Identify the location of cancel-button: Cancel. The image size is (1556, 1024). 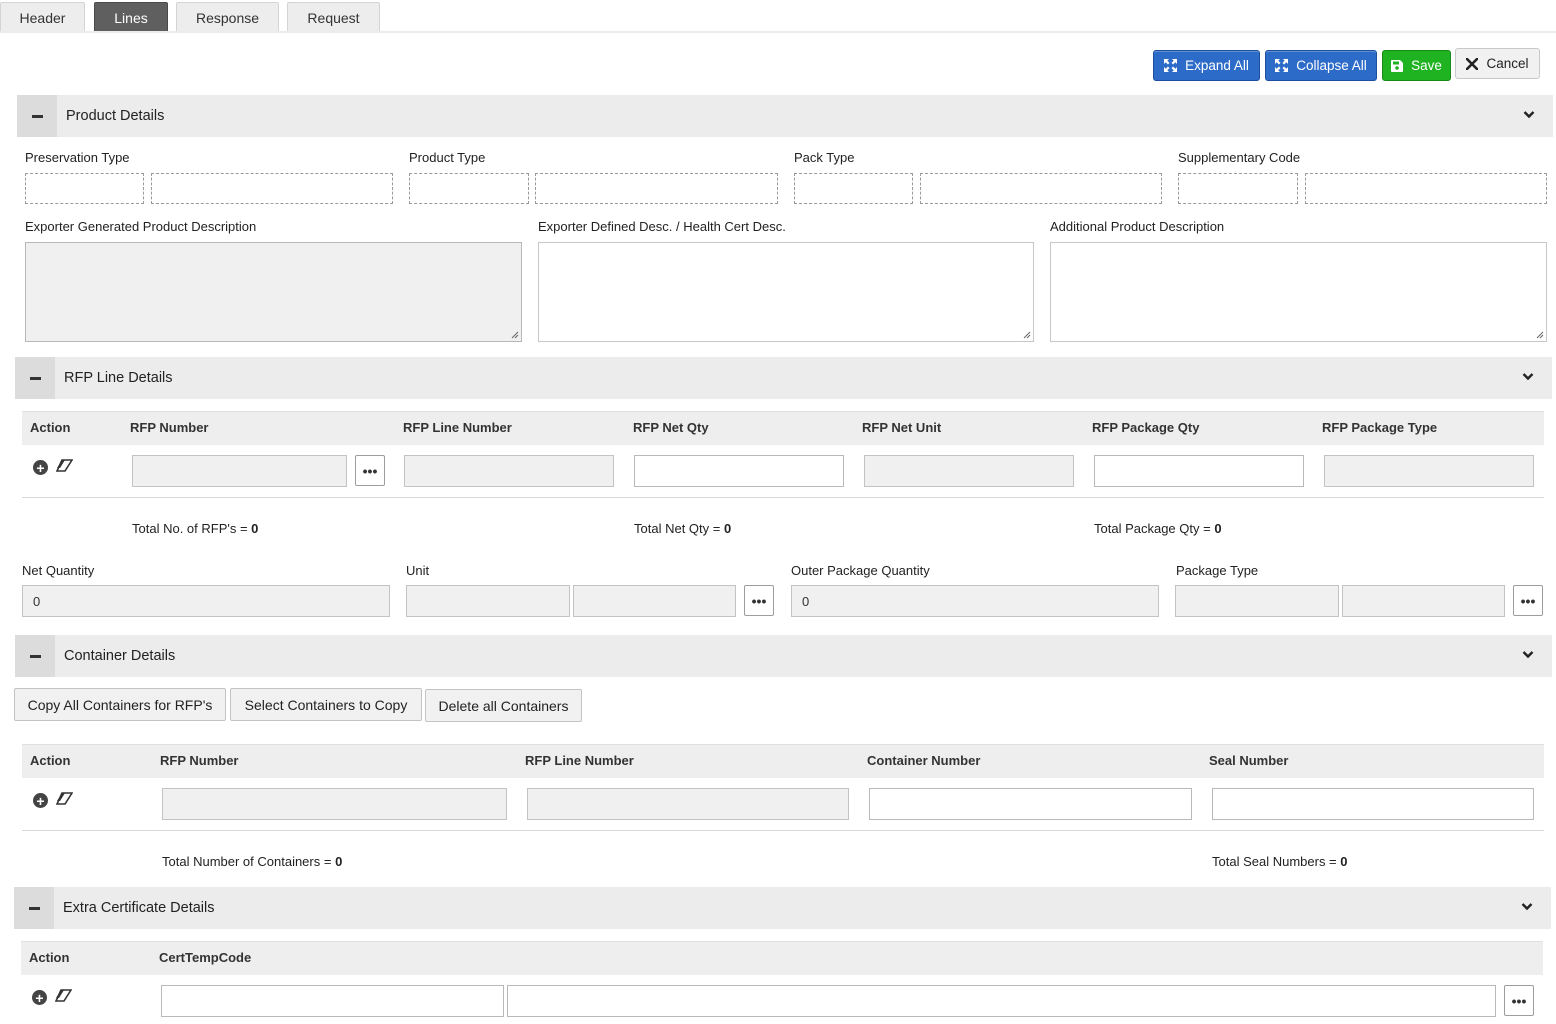
(1497, 63).